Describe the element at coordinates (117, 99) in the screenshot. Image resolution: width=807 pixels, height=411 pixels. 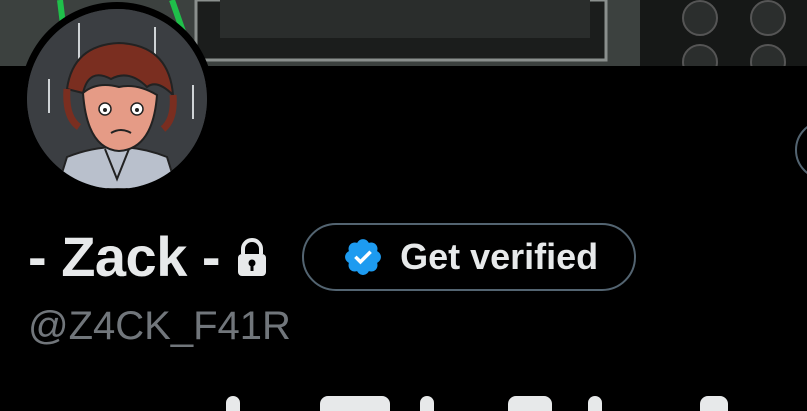
I see `avatar` at that location.